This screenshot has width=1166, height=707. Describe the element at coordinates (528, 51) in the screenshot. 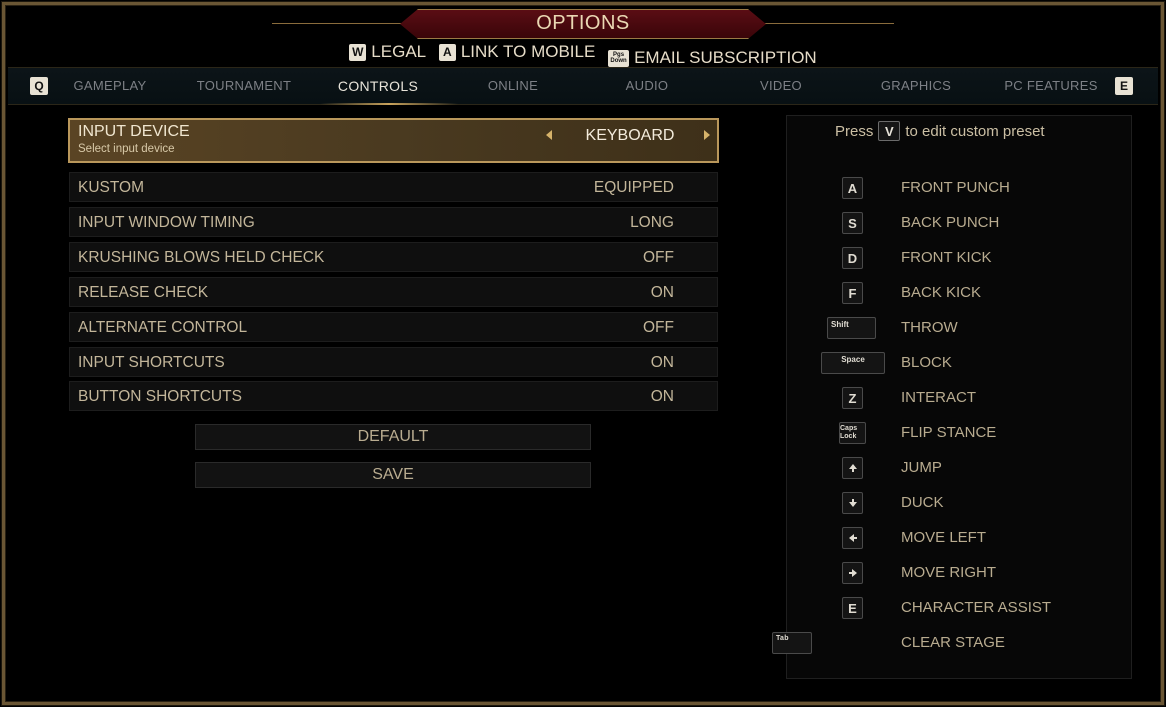

I see `link-to-mobile-label: LINK TO MOBILE` at that location.